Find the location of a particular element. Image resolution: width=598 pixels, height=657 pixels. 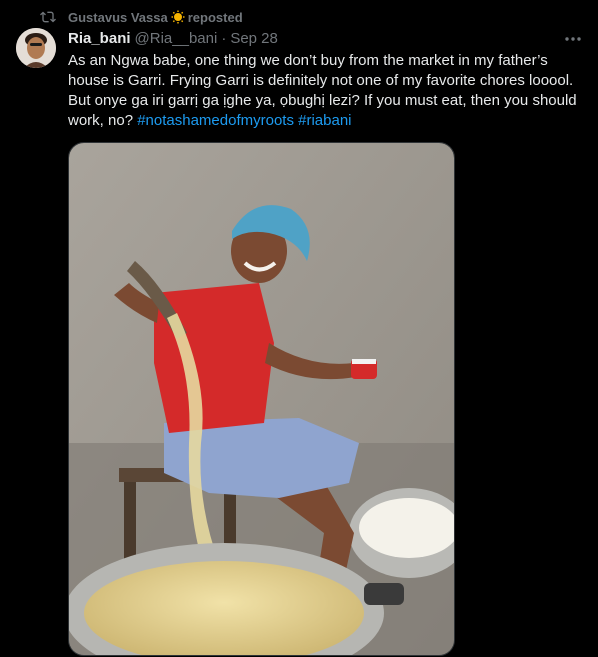

tweet-header: Ria_bani @Ria__bani · Sep 28 is located at coordinates (173, 39).